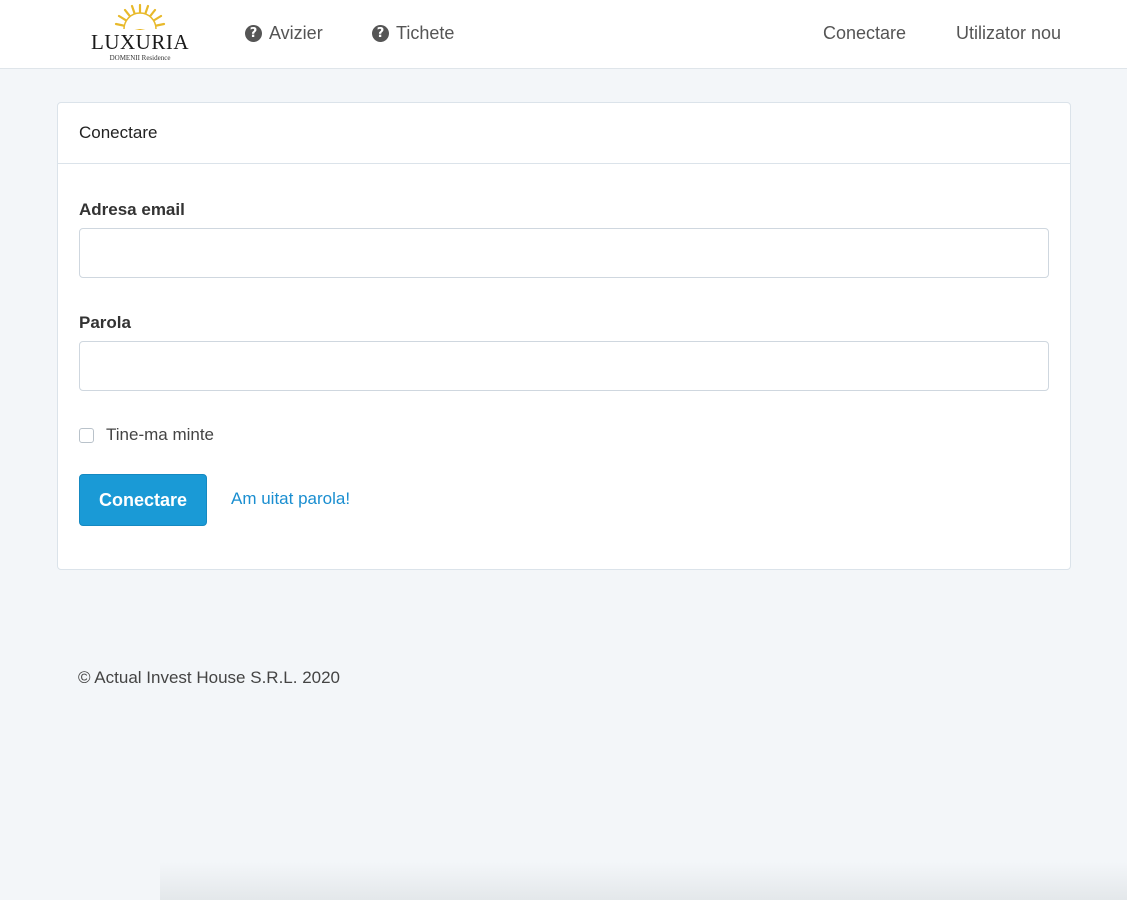 This screenshot has width=1127, height=900. What do you see at coordinates (86, 435) in the screenshot?
I see `remember-checkbox` at bounding box center [86, 435].